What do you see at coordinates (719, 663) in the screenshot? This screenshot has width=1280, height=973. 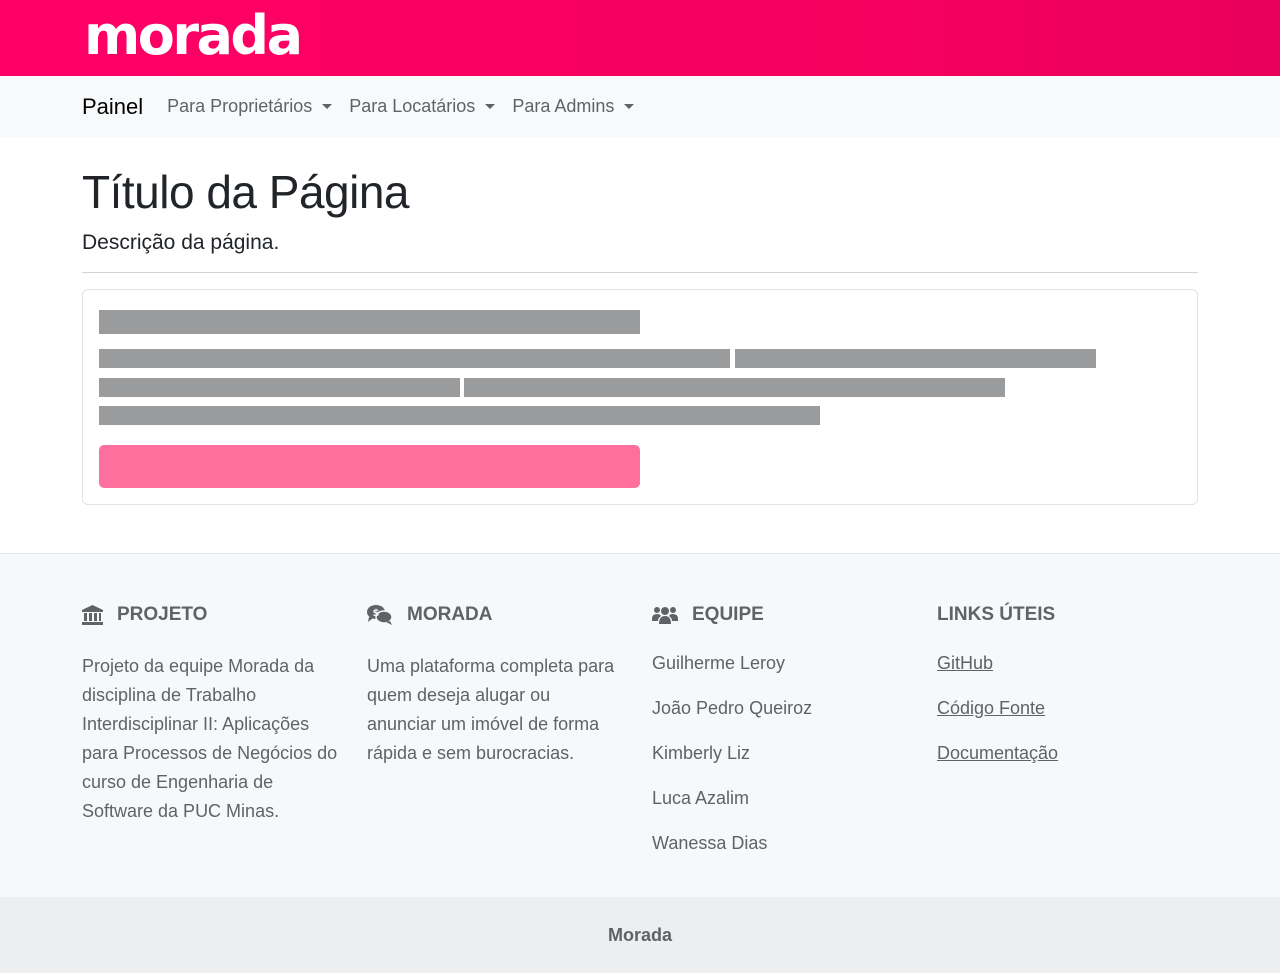 I see `team-member: Guilherme Leroy` at bounding box center [719, 663].